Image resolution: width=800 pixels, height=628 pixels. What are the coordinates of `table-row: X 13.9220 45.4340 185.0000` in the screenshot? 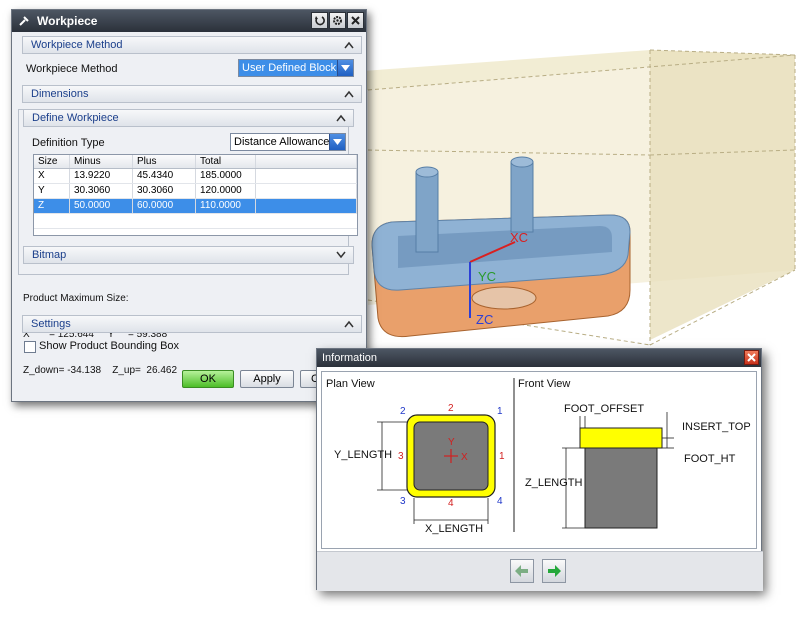 It's located at (195, 176).